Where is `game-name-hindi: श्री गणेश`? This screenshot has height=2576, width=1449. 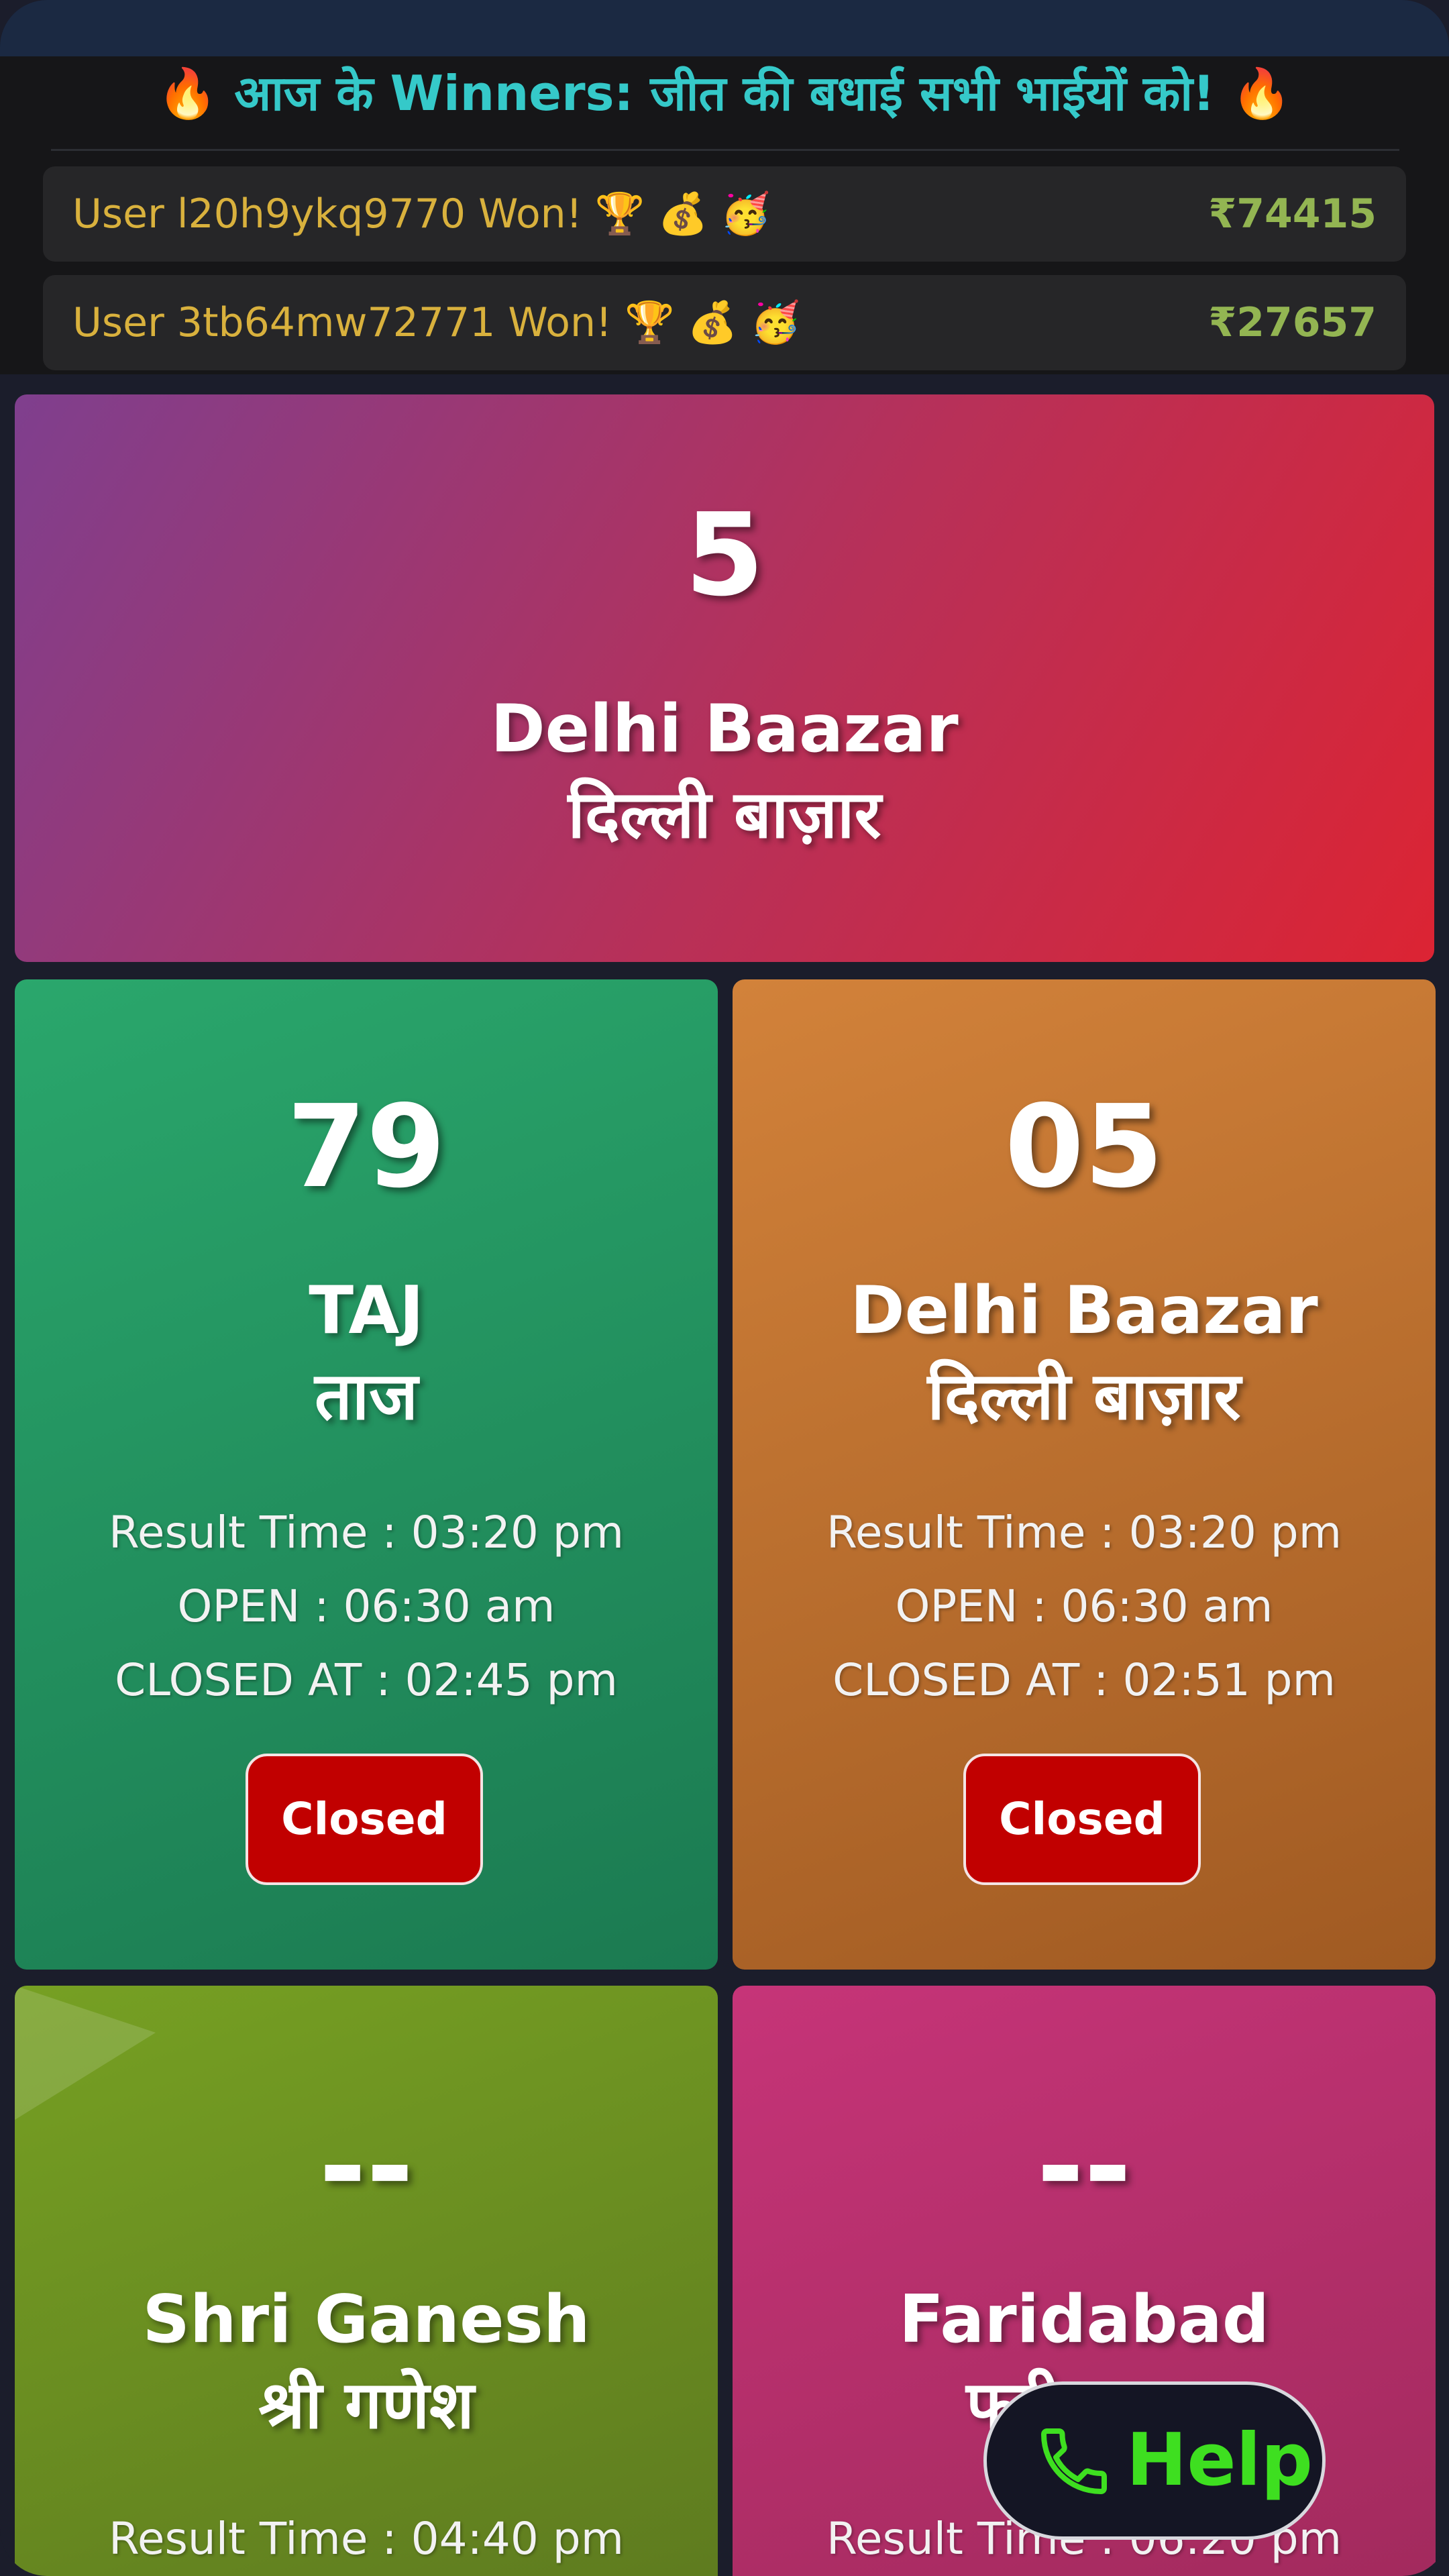 game-name-hindi: श्री गणेश is located at coordinates (366, 2405).